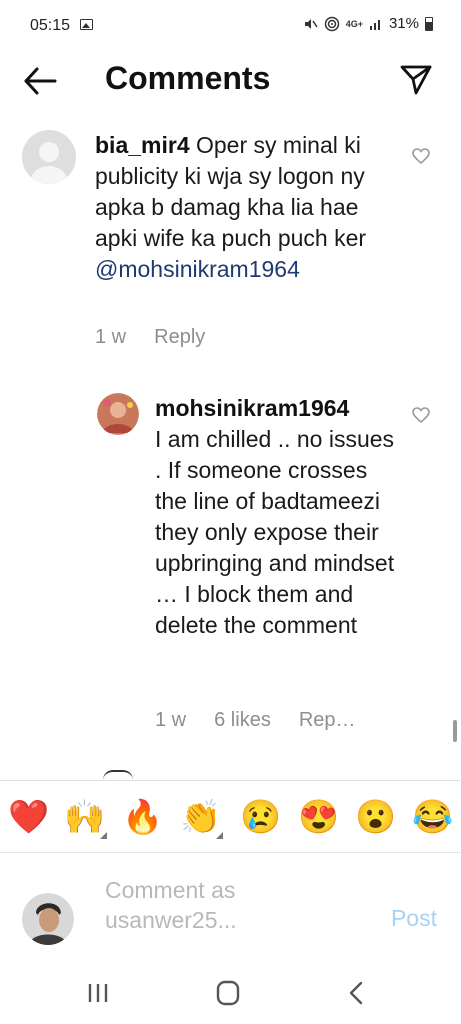  Describe the element at coordinates (242, 720) in the screenshot. I see `likes-count: 6 likes` at that location.